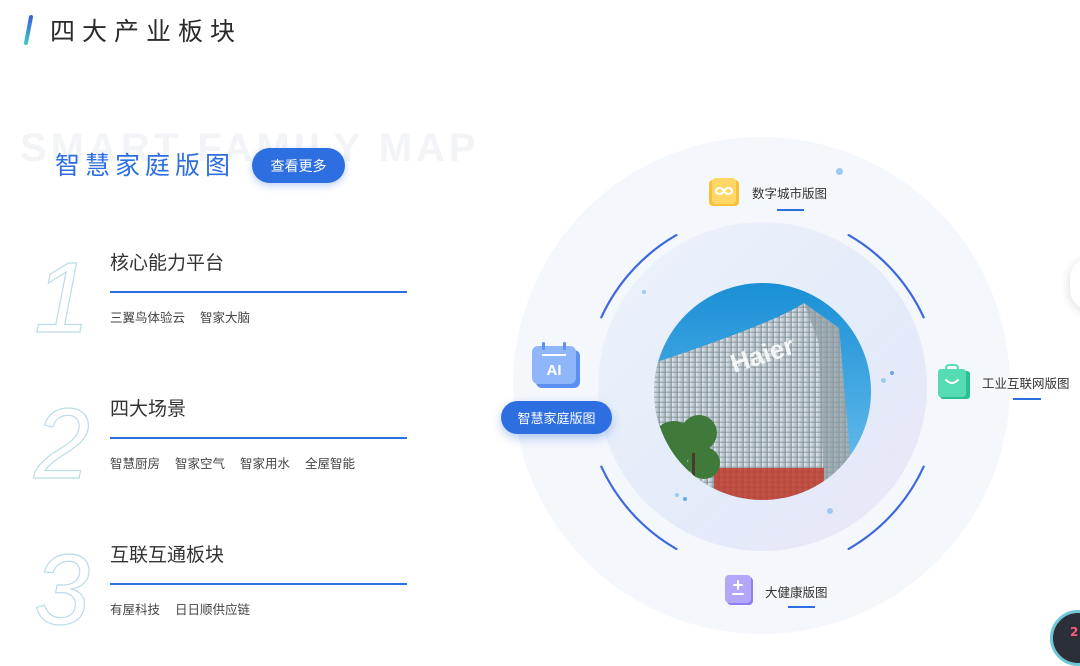 The width and height of the screenshot is (1080, 666). Describe the element at coordinates (1074, 632) in the screenshot. I see `floating-widget-badge: 2` at that location.